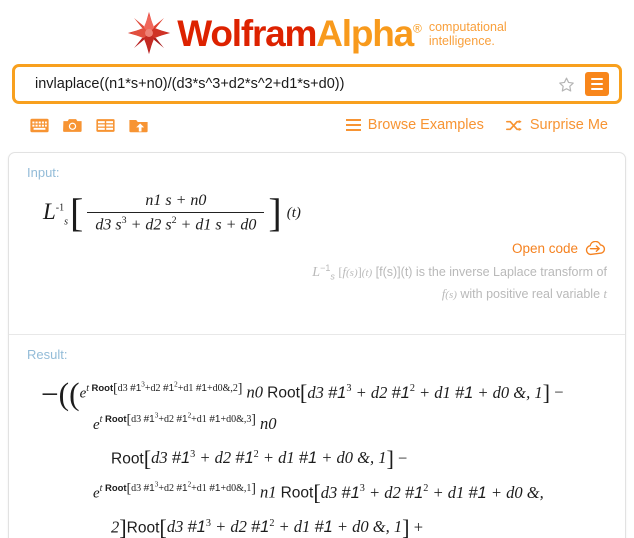 The width and height of the screenshot is (634, 538). I want to click on input-argument: (t), so click(293, 212).